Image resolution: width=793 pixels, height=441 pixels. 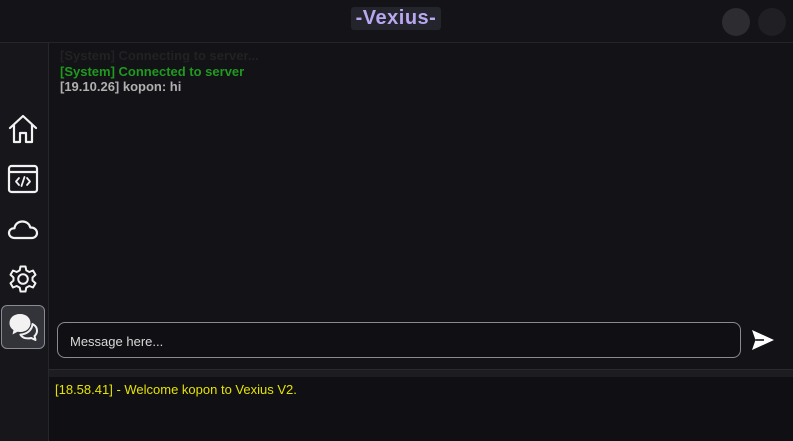 I want to click on sidebar-item-editor, so click(x=23, y=179).